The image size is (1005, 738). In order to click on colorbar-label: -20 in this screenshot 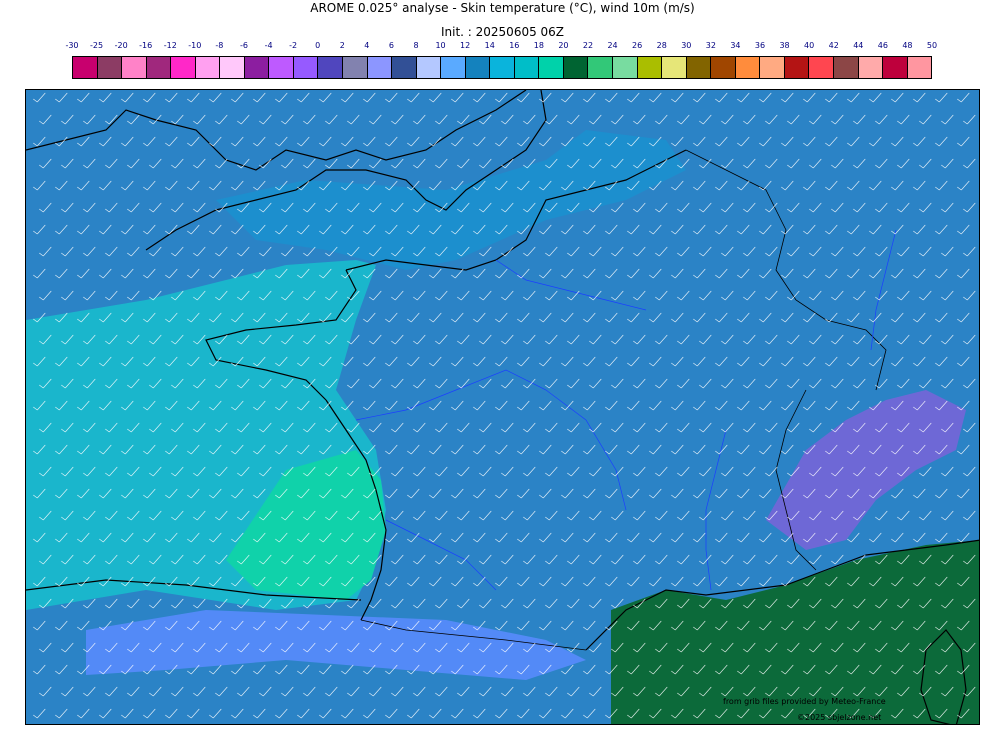, I will do `click(121, 45)`.